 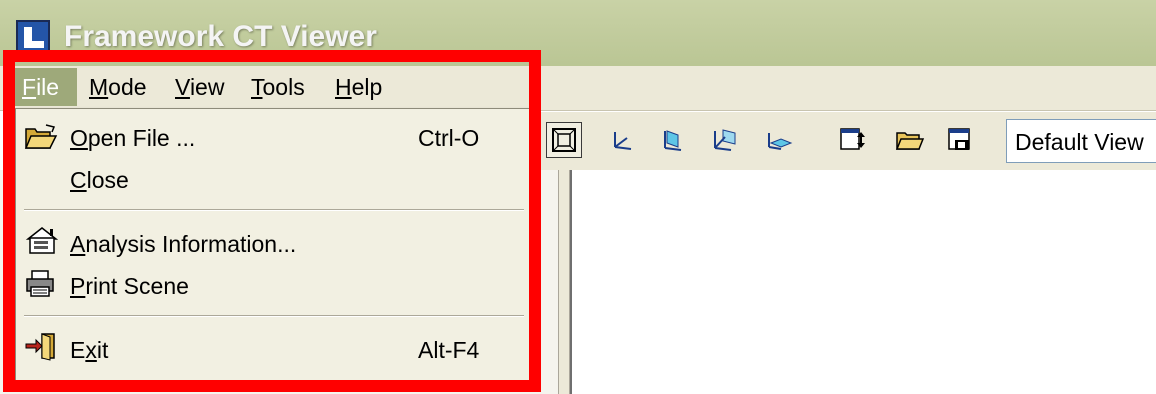 What do you see at coordinates (33, 37) in the screenshot?
I see `app-logo-icon` at bounding box center [33, 37].